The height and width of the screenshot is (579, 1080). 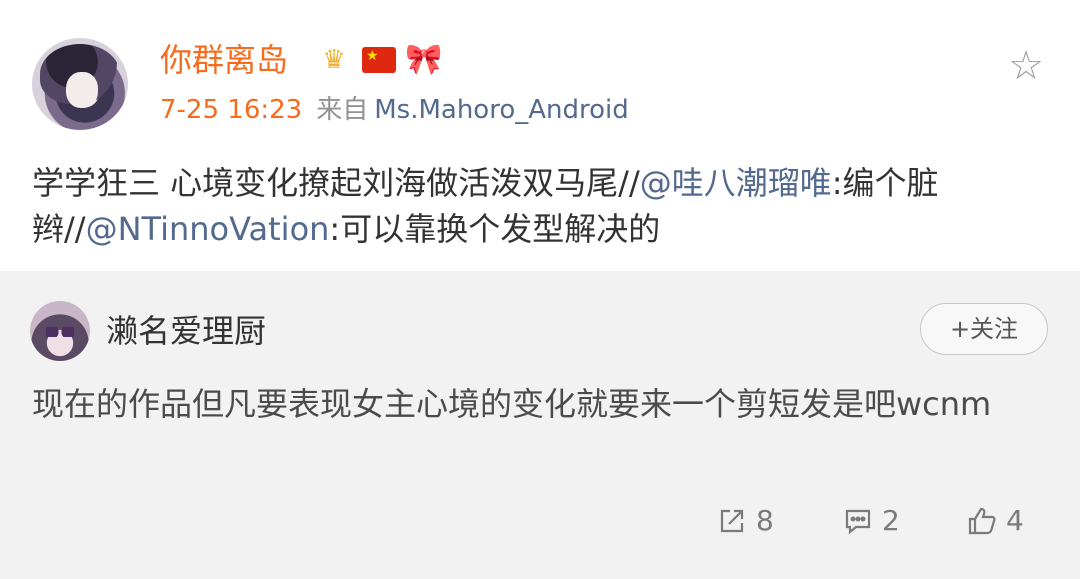 I want to click on comment-icon, so click(x=858, y=522).